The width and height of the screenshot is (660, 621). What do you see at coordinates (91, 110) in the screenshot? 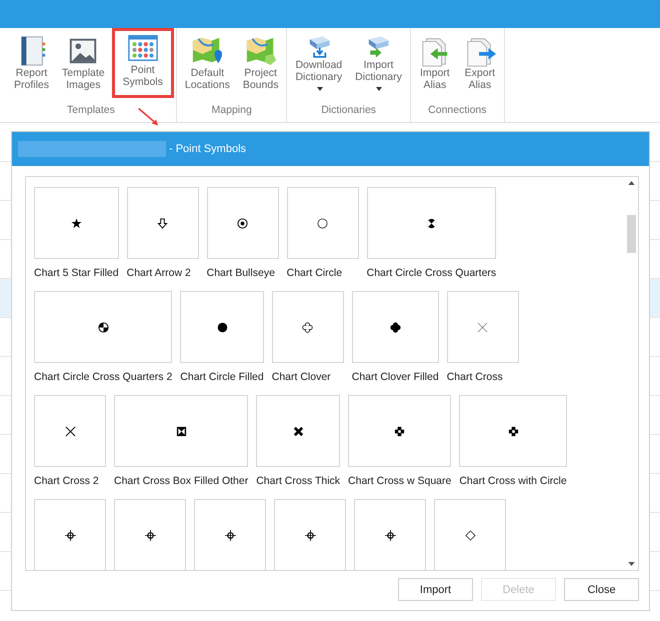
I see `group-label: Templates` at bounding box center [91, 110].